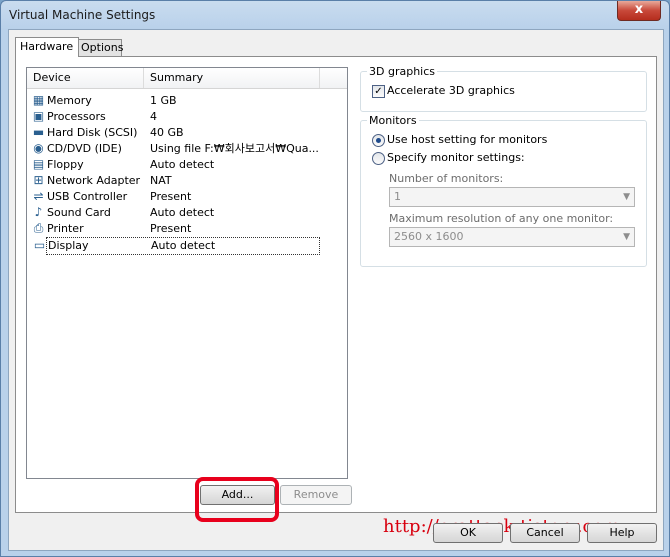 This screenshot has height=557, width=670. I want to click on device-row-sound-card: ♪ Sound Card Auto detect, so click(174, 213).